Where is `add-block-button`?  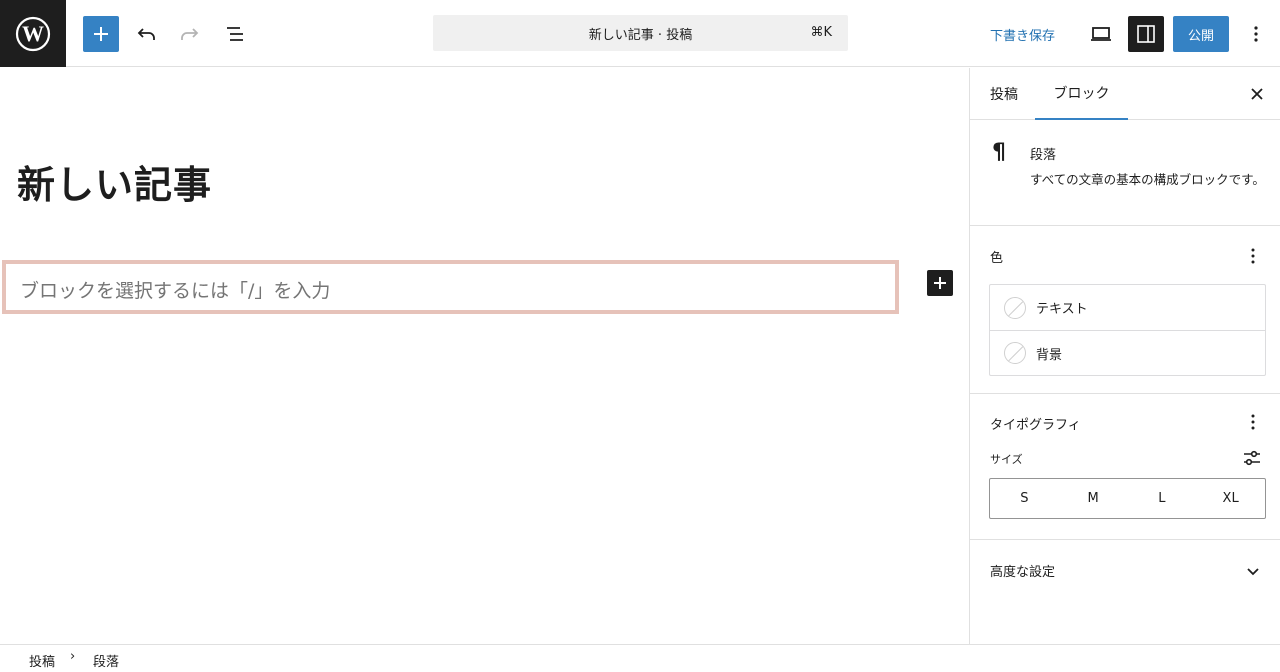
add-block-button is located at coordinates (101, 34).